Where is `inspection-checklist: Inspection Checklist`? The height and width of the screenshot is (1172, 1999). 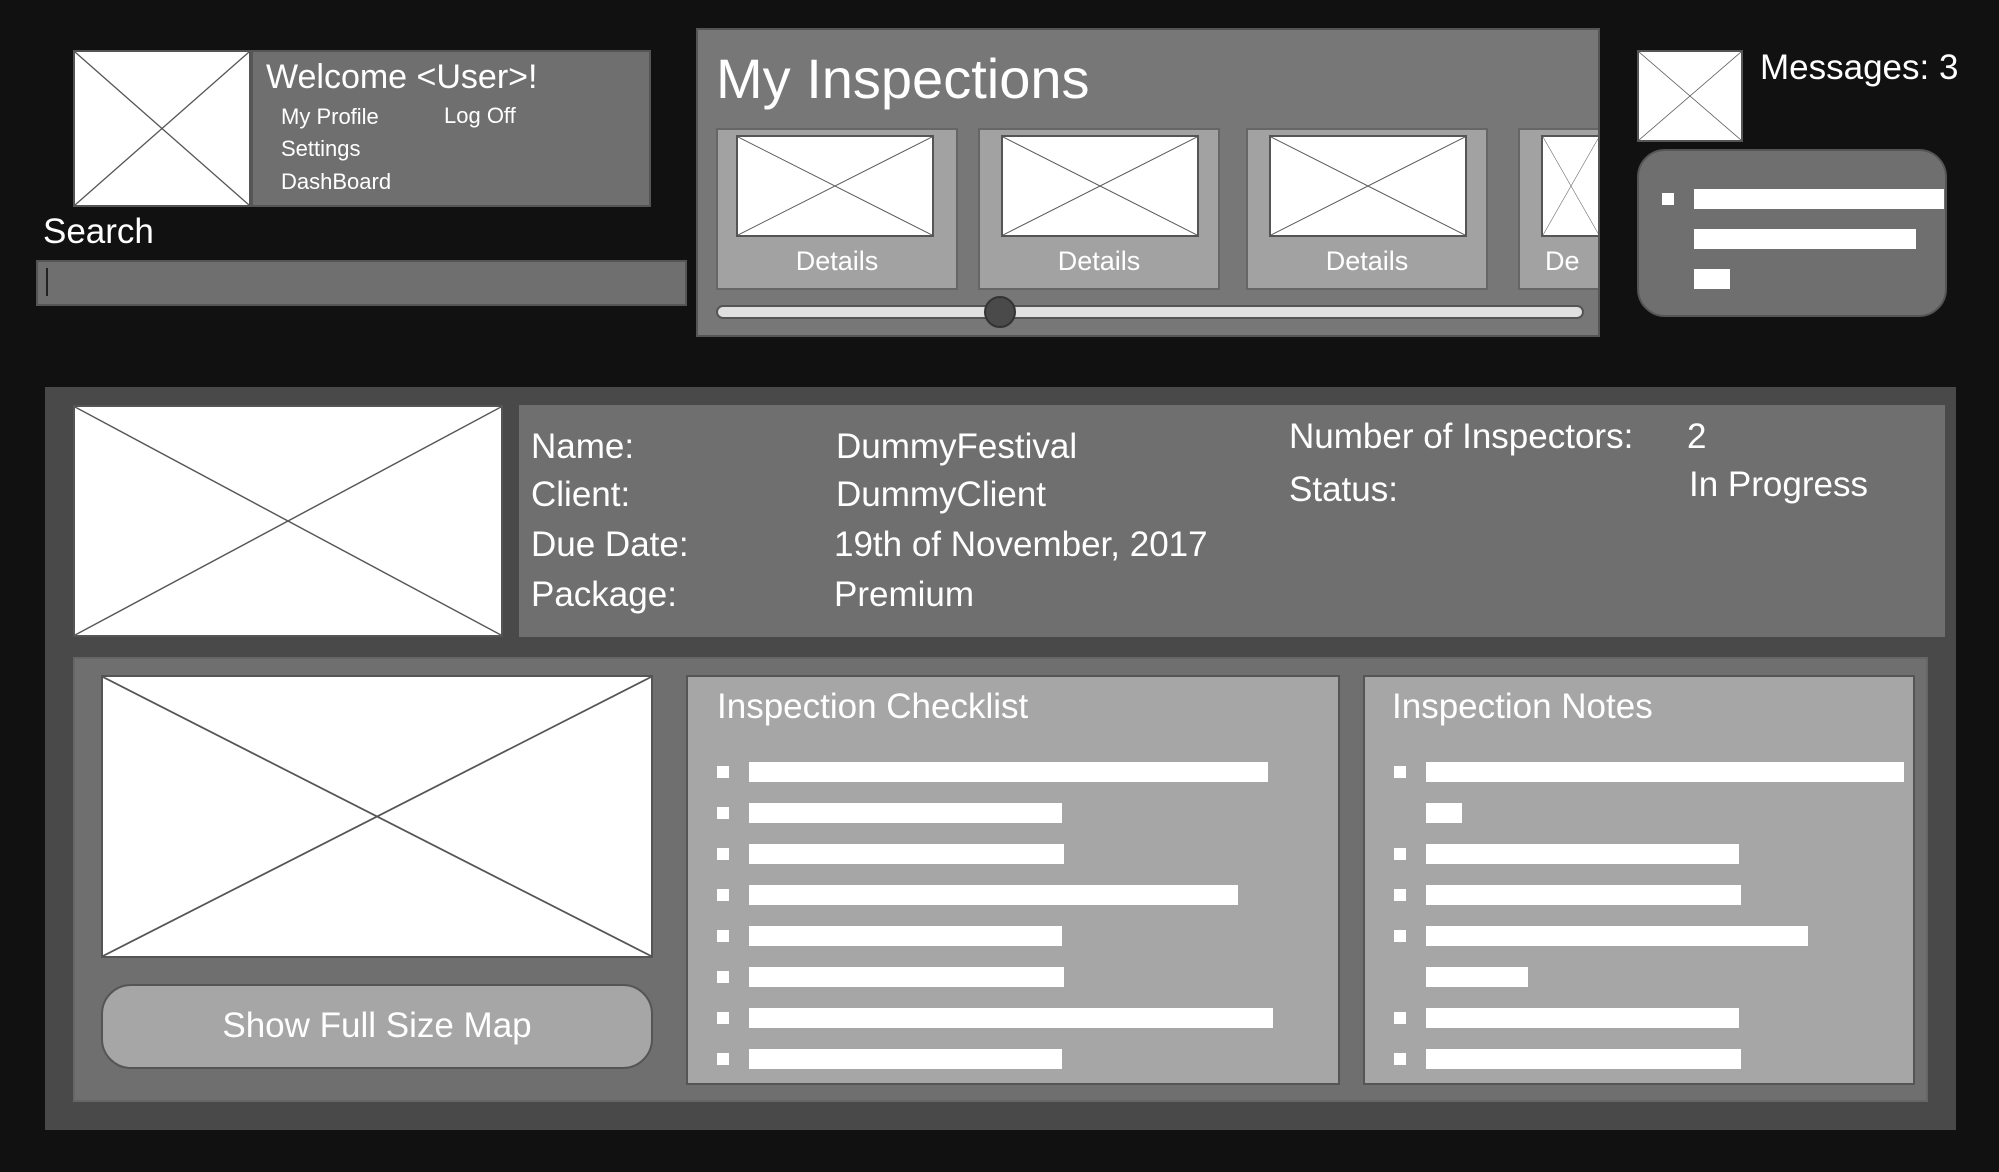
inspection-checklist: Inspection Checklist is located at coordinates (1013, 880).